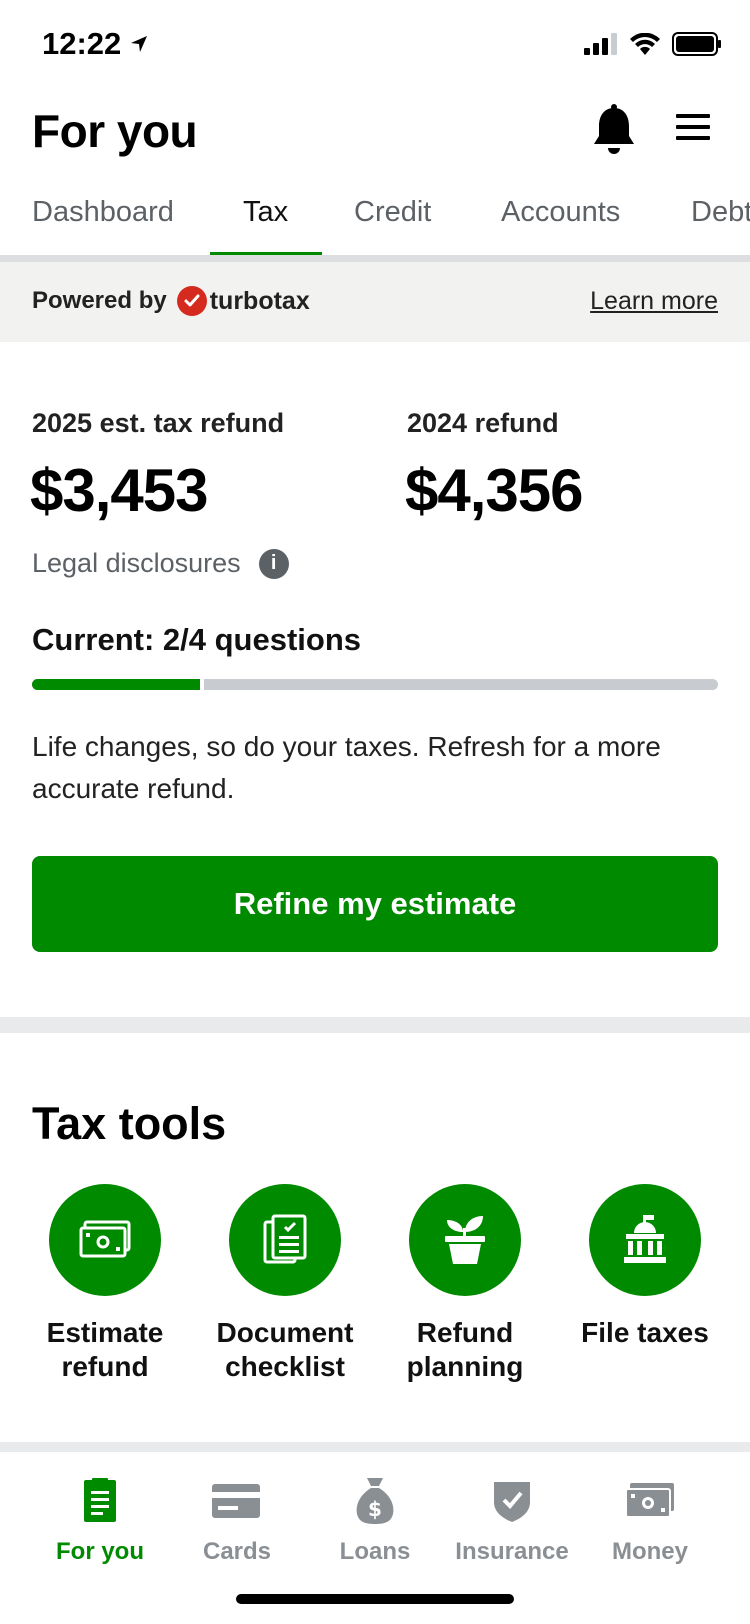 The width and height of the screenshot is (750, 1624). I want to click on turbotax-wordmark: turbotax, so click(259, 300).